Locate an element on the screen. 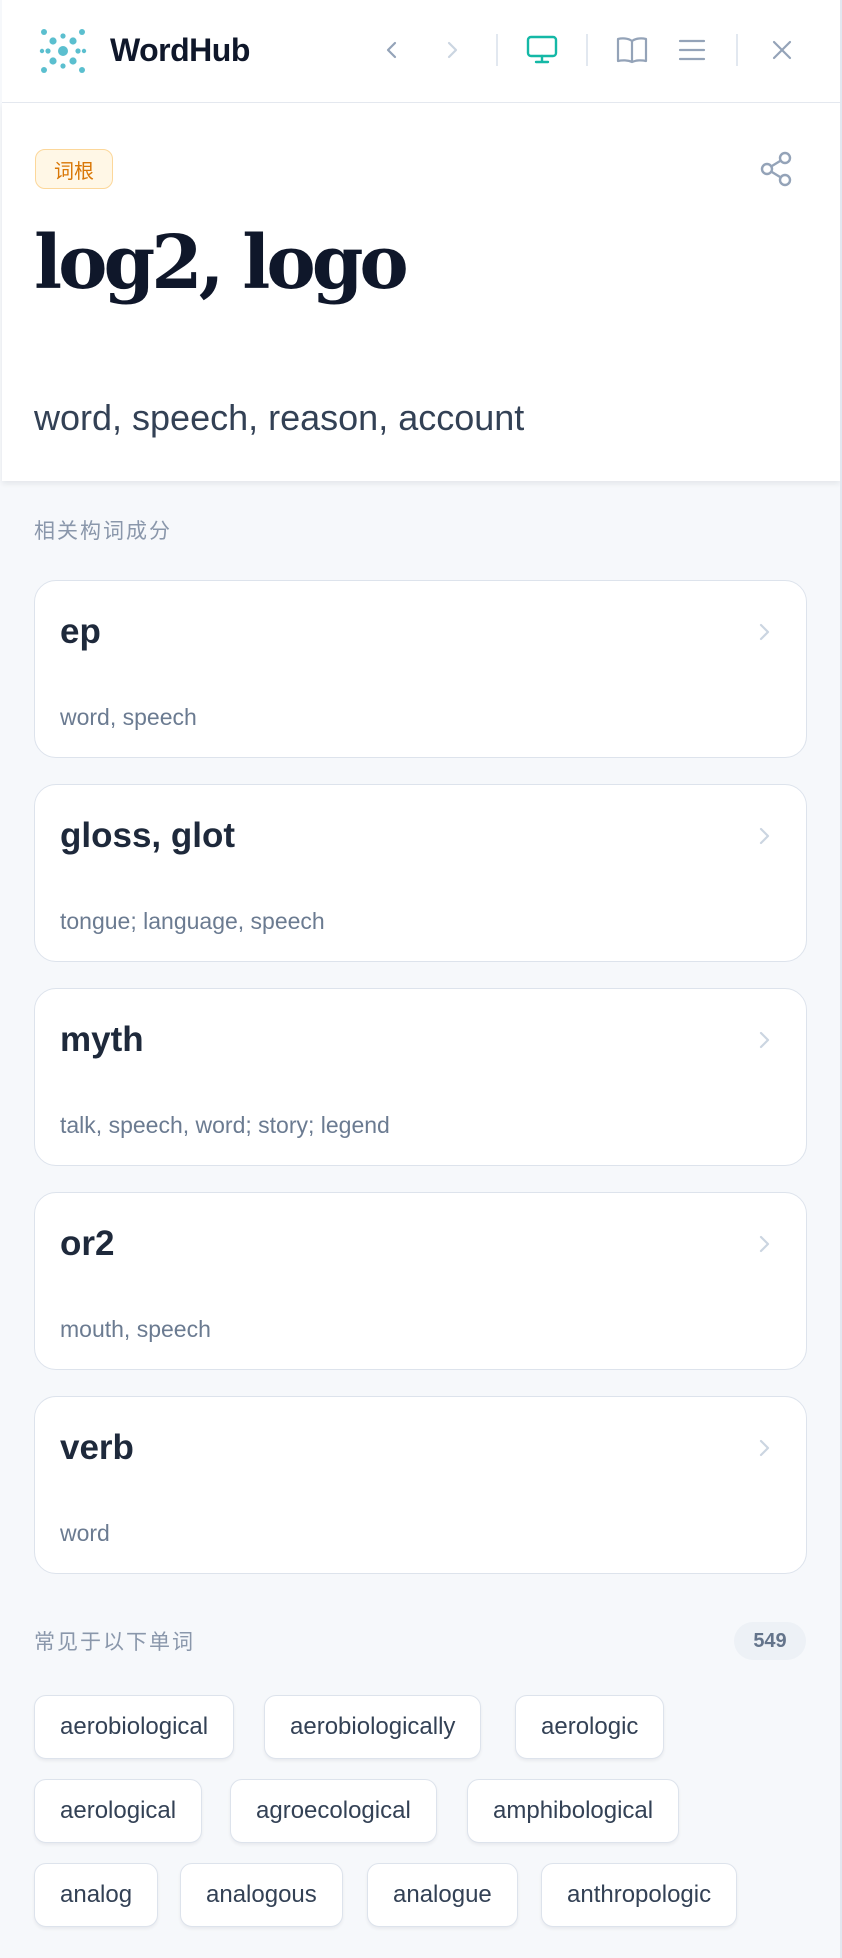 This screenshot has height=1958, width=842. brand-name: WordHub is located at coordinates (180, 50).